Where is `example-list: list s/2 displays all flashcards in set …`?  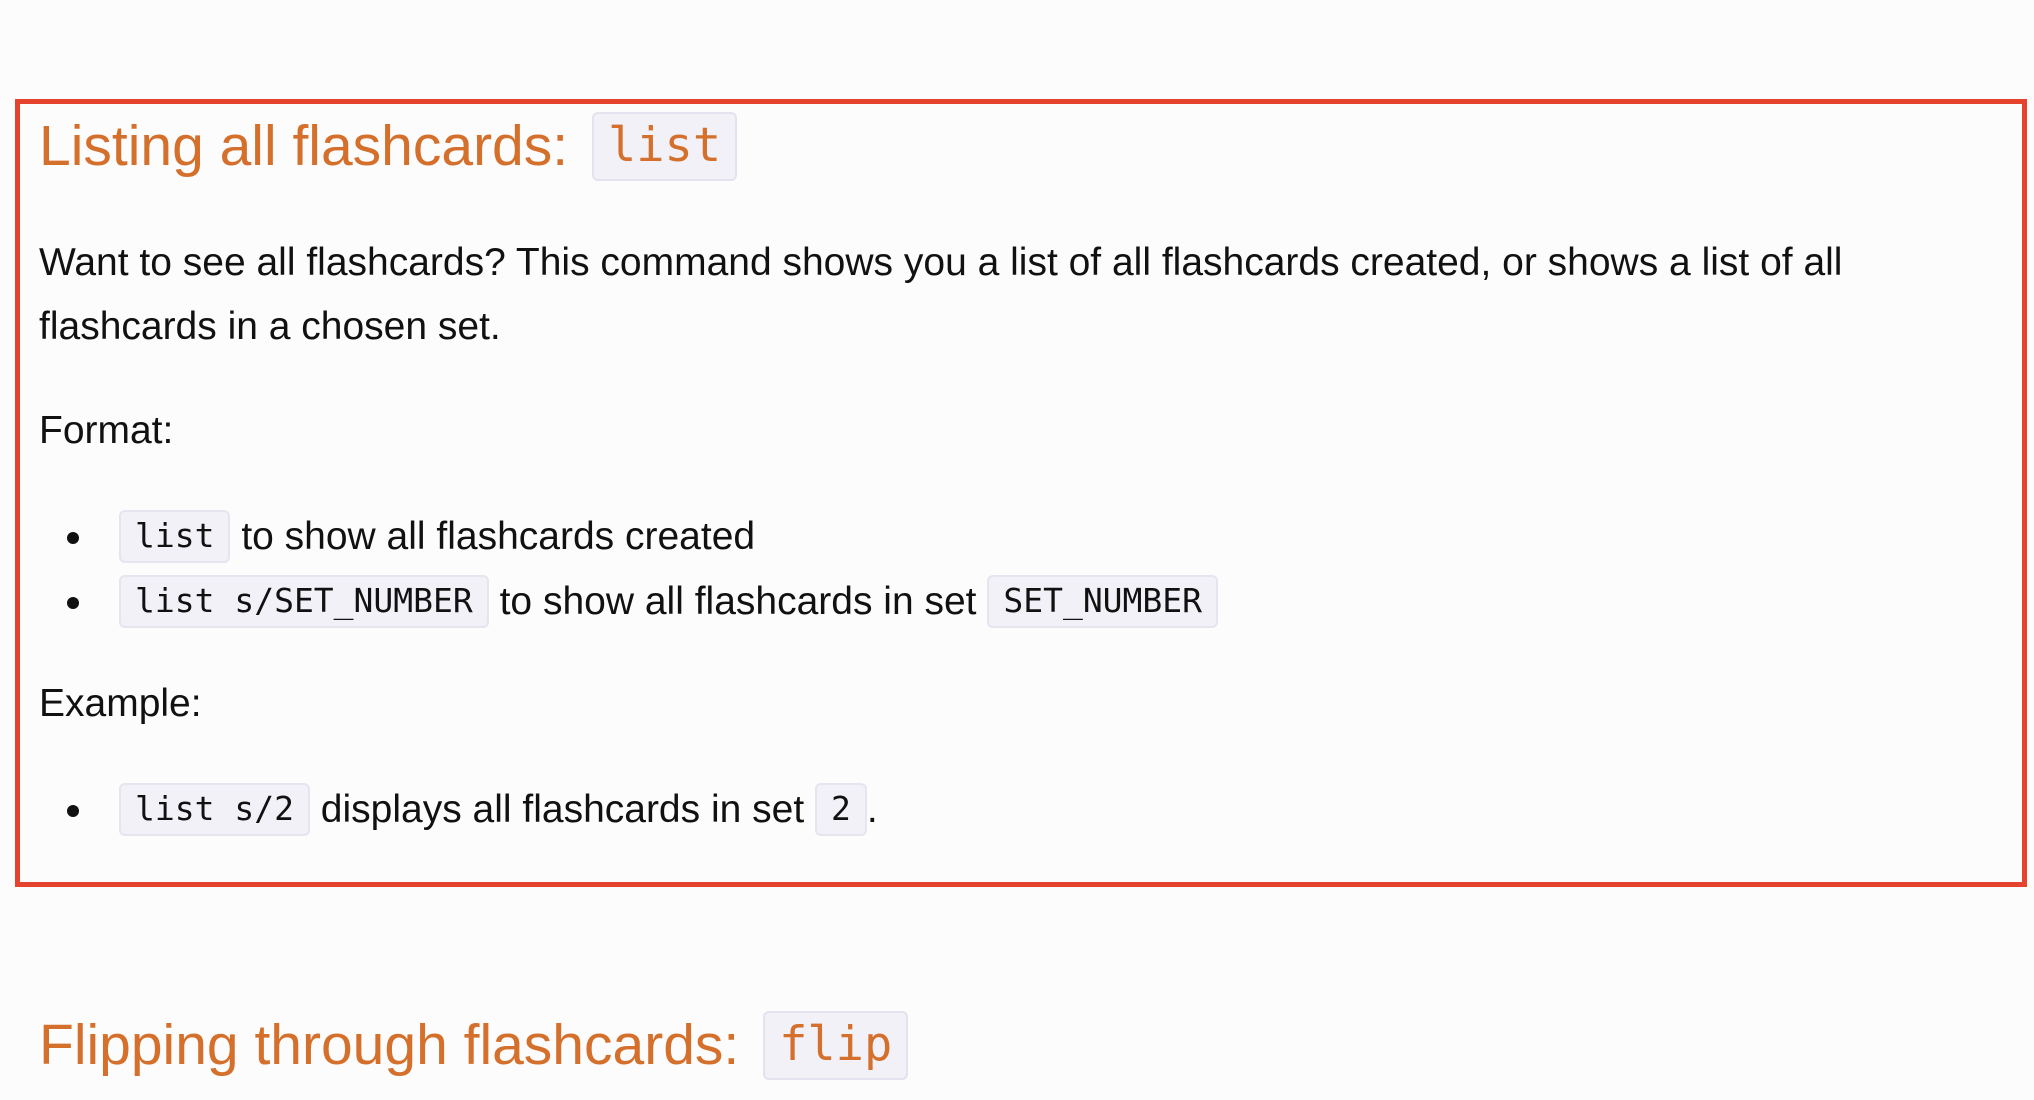 example-list: list s/2 displays all flashcards in set … is located at coordinates (458, 808).